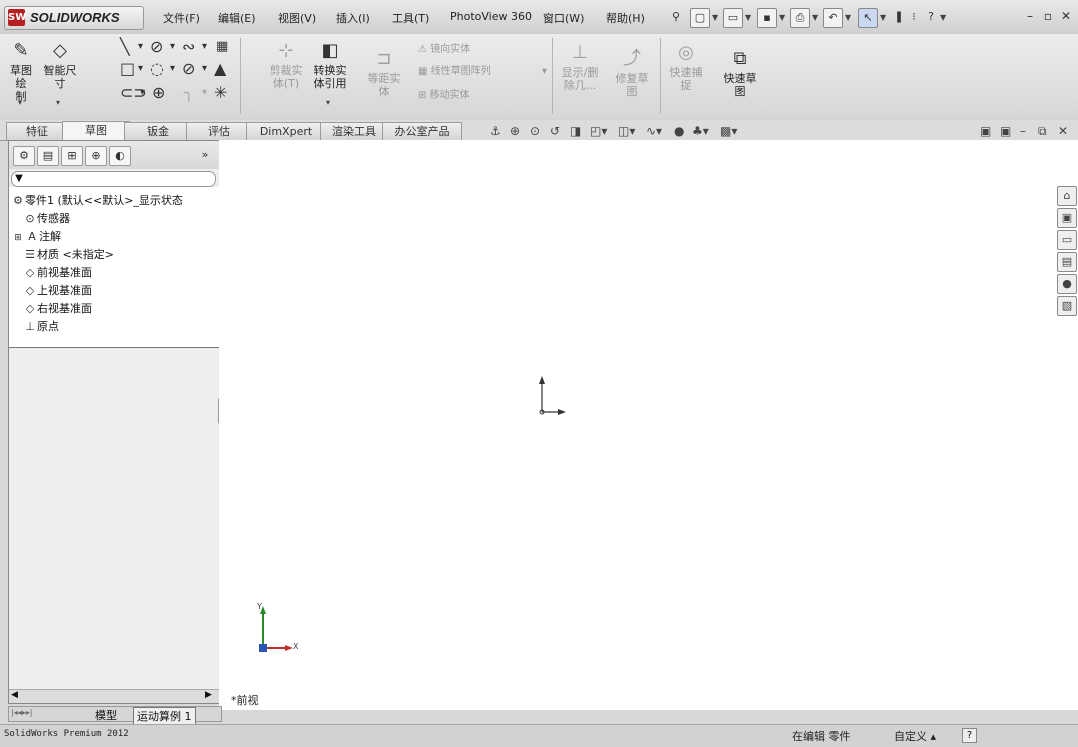  What do you see at coordinates (1067, 196) in the screenshot?
I see `solidworks-resources-icon: ⌂` at bounding box center [1067, 196].